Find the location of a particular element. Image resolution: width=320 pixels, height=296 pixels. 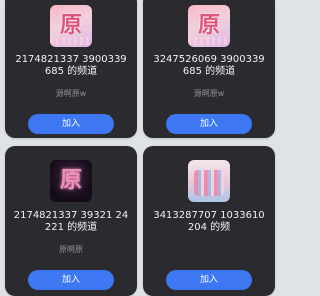

dark-pink-avatar-icon: 原 is located at coordinates (71, 181).